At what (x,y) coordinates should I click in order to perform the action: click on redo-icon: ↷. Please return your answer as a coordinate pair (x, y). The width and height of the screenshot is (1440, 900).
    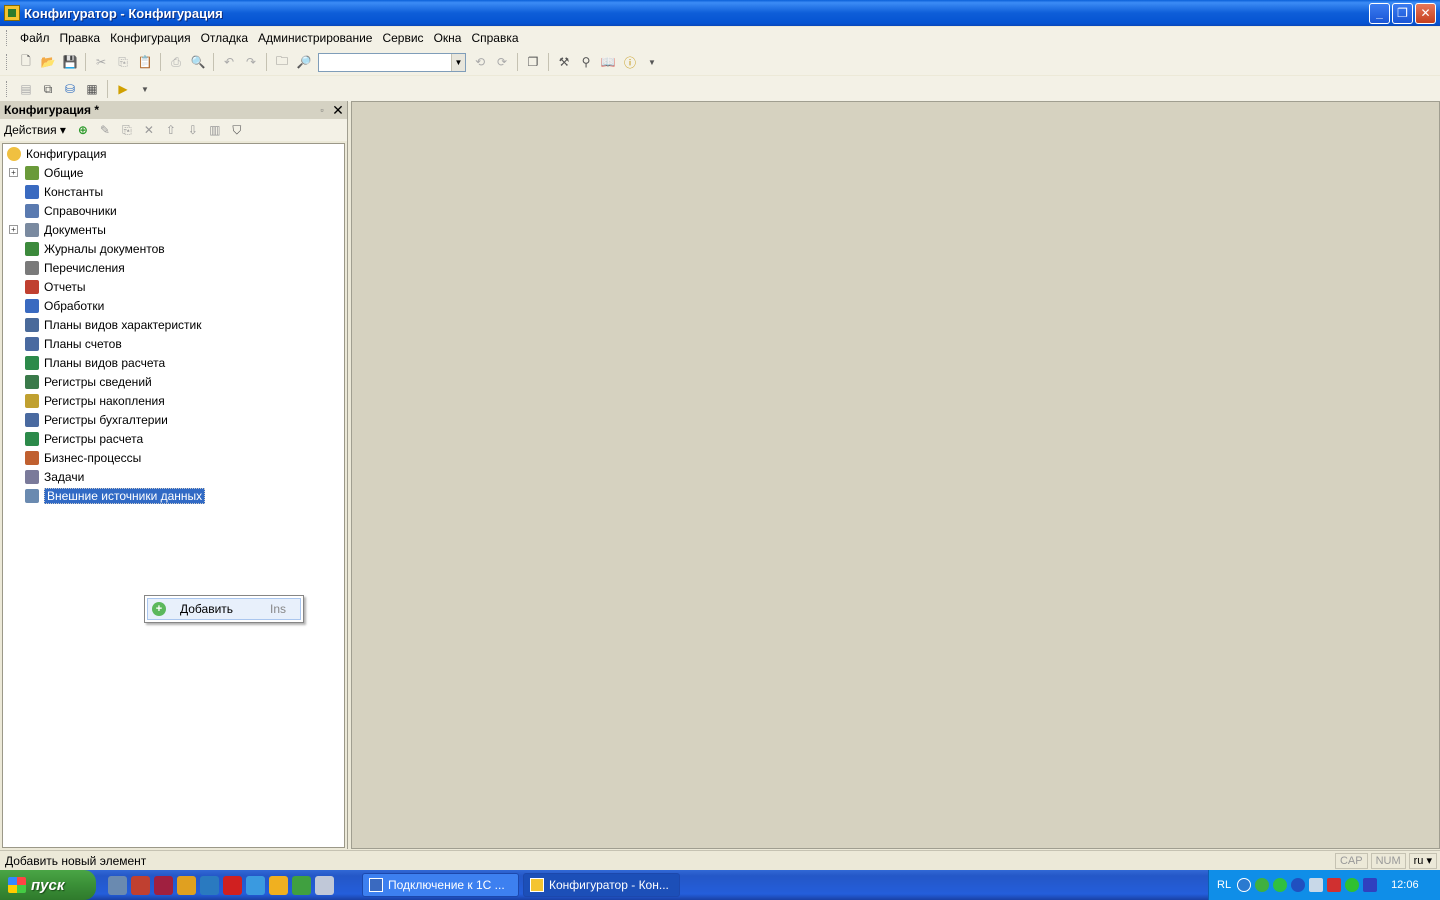
    Looking at the image, I should click on (251, 62).